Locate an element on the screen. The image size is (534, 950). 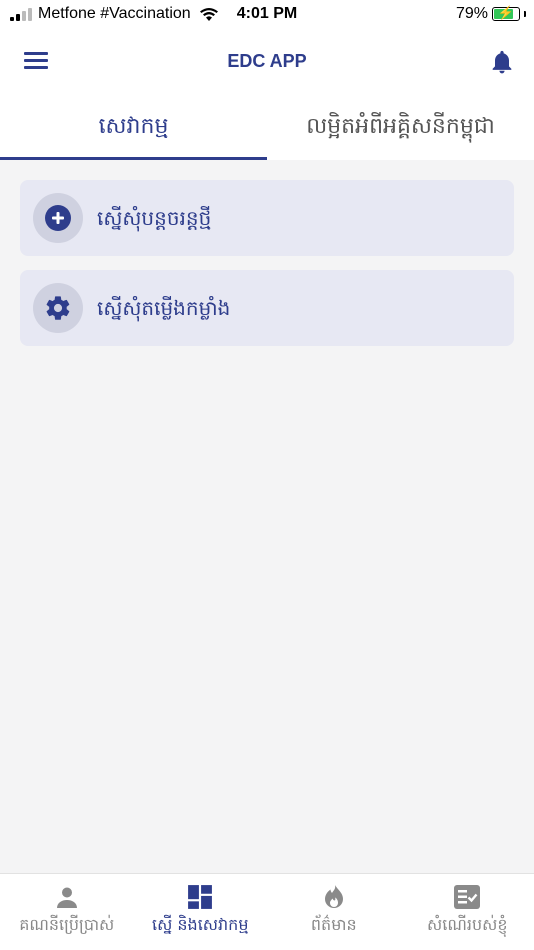
nav-news-label: ព័ត៌មាន is located at coordinates (333, 924).